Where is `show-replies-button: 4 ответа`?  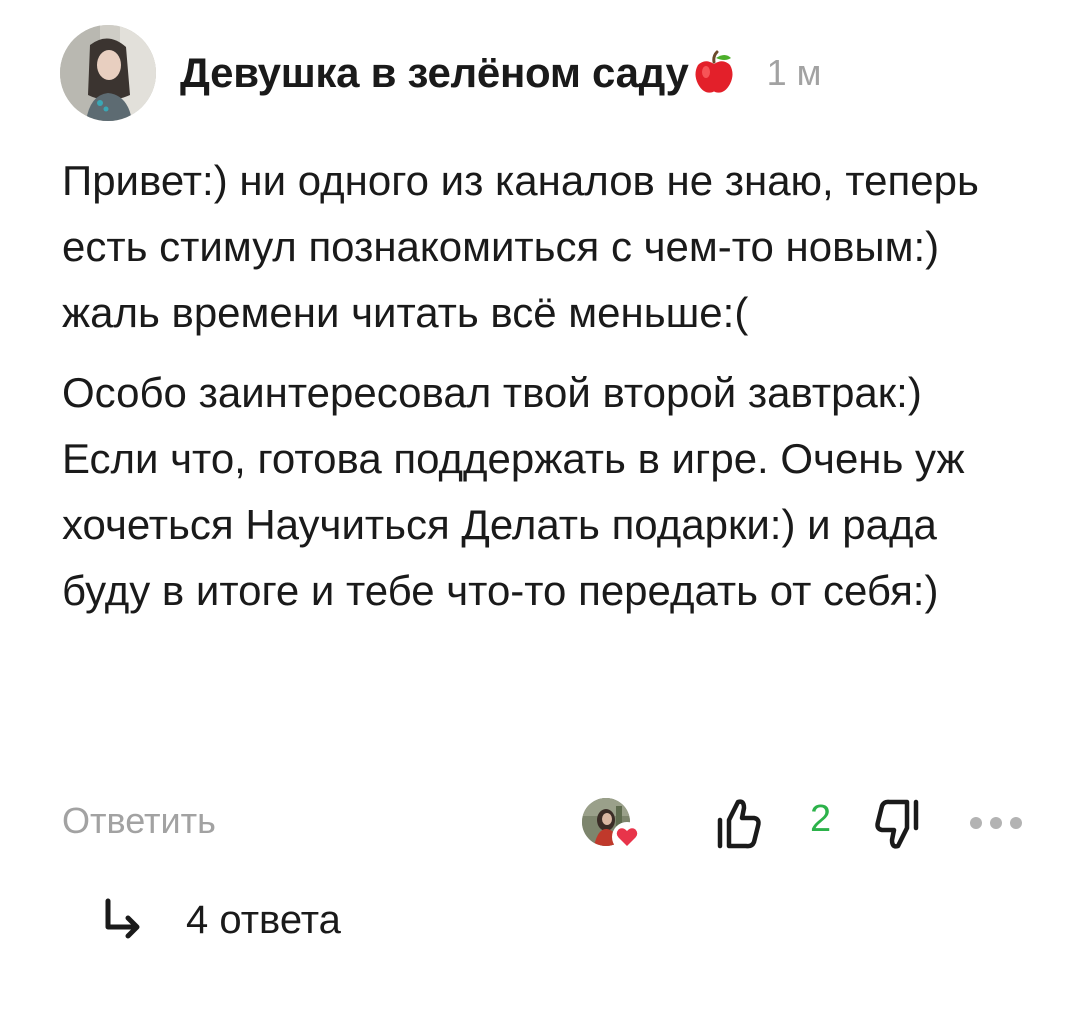
show-replies-button: 4 ответа is located at coordinates (220, 920).